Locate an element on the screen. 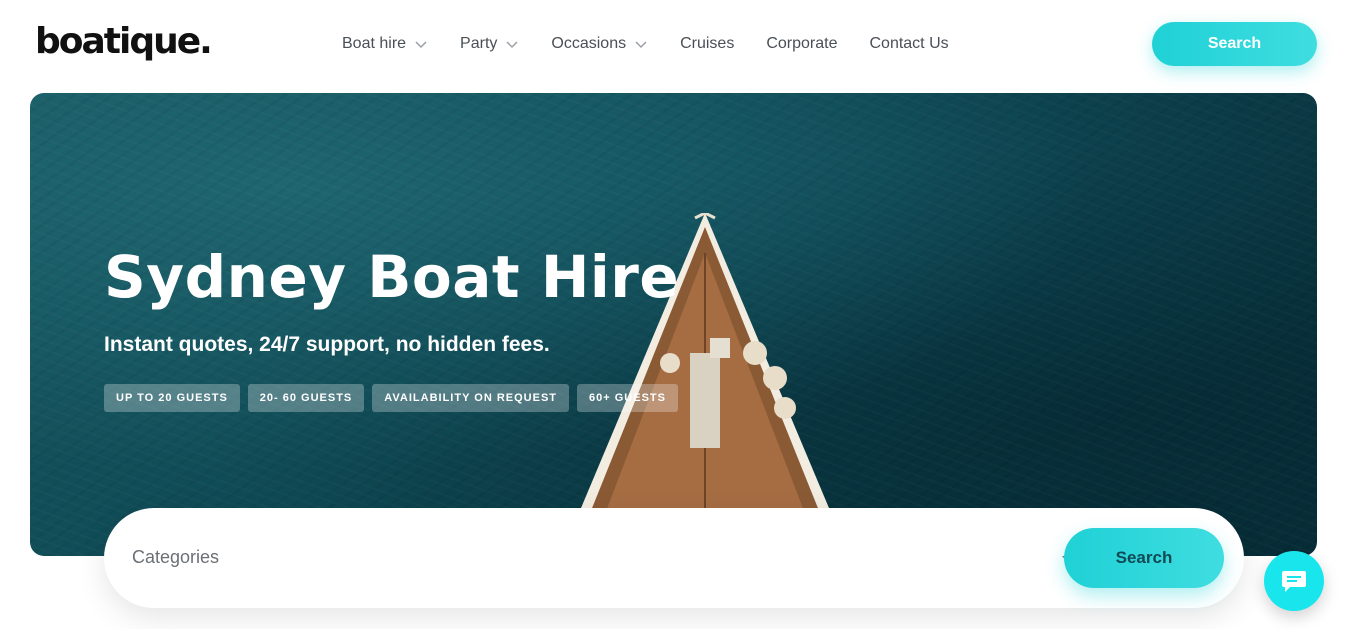 This screenshot has width=1348, height=629. nav-item-cruises: Cruises is located at coordinates (707, 44).